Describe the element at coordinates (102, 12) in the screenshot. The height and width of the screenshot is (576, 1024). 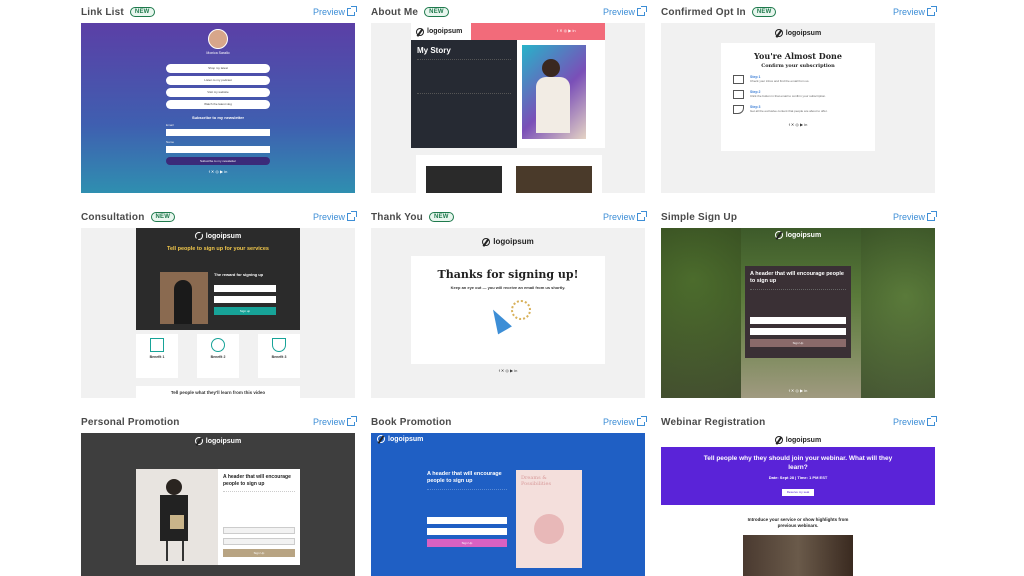
I see `card-title: Link List` at that location.